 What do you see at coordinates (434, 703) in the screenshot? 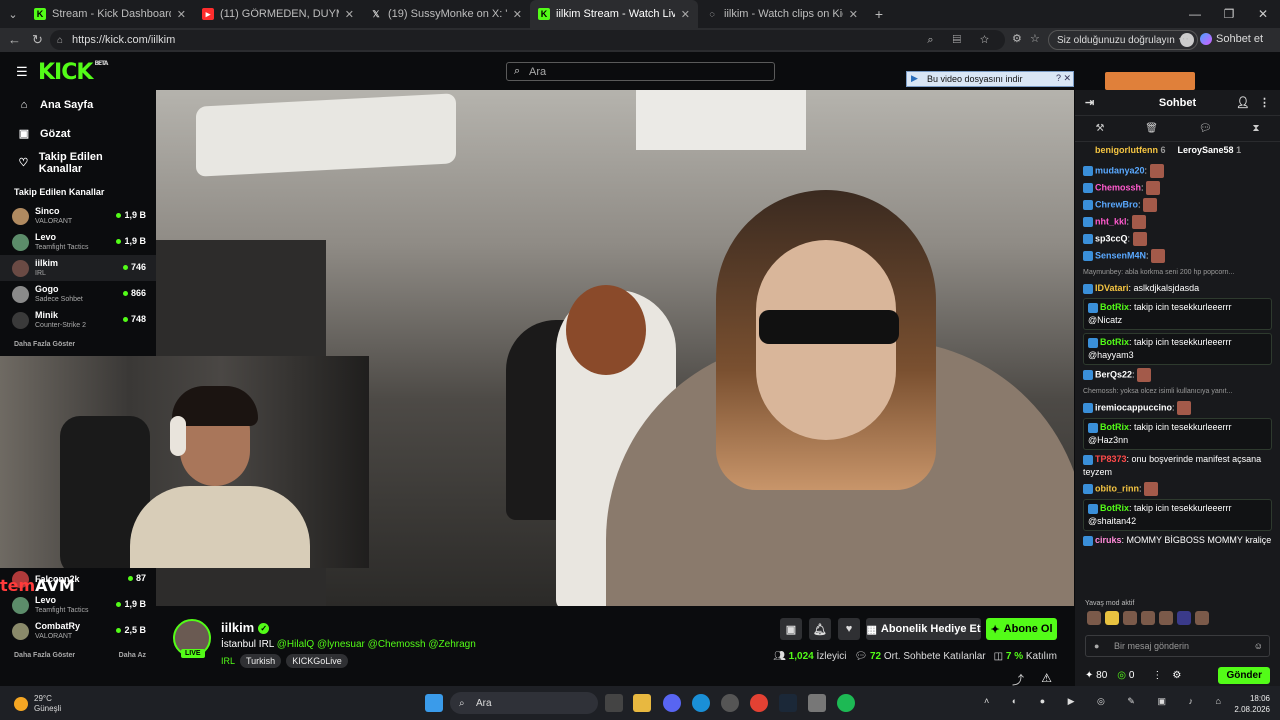
I see `start-icon` at bounding box center [434, 703].